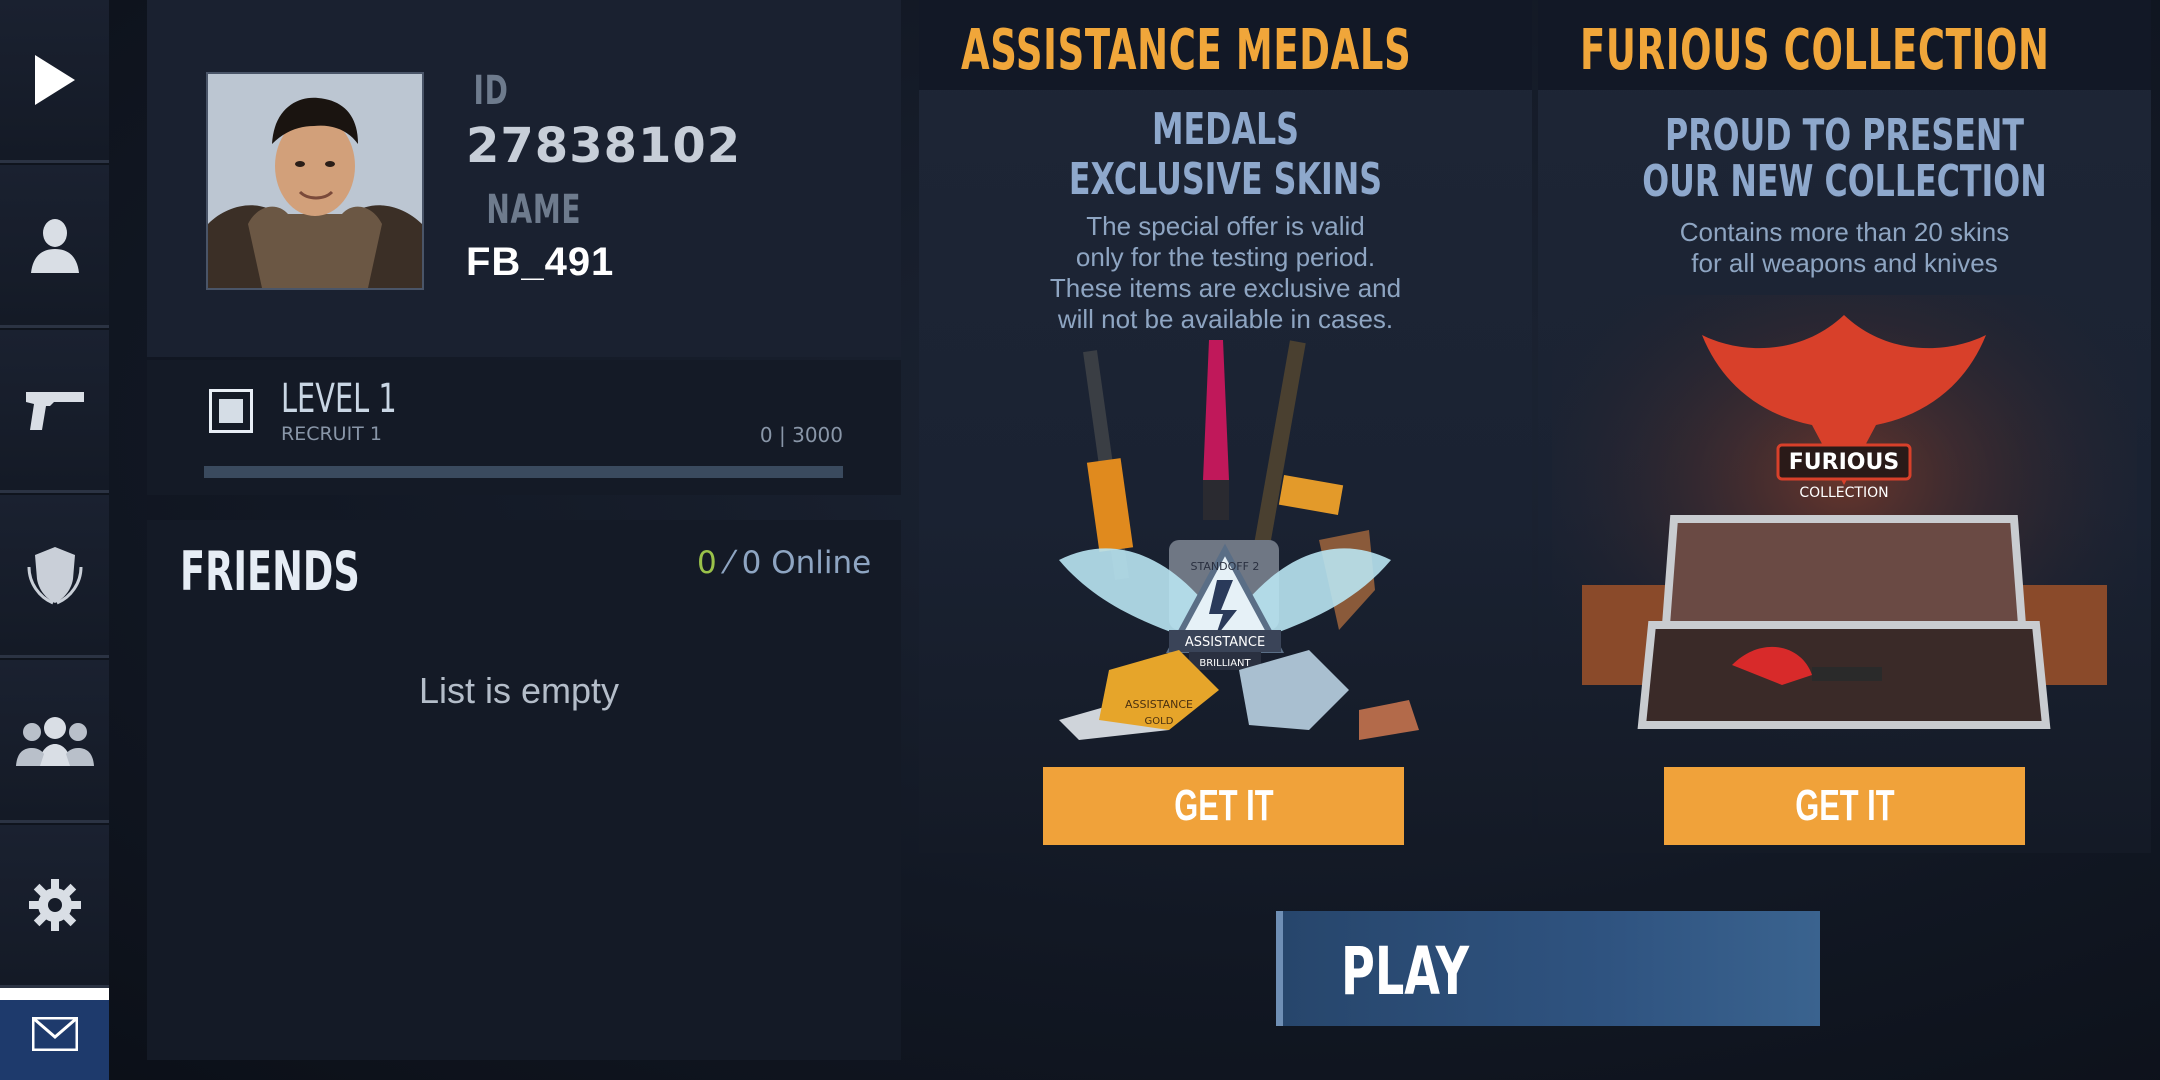  I want to click on offer-desc-2: only for the testing period., so click(1225, 257).